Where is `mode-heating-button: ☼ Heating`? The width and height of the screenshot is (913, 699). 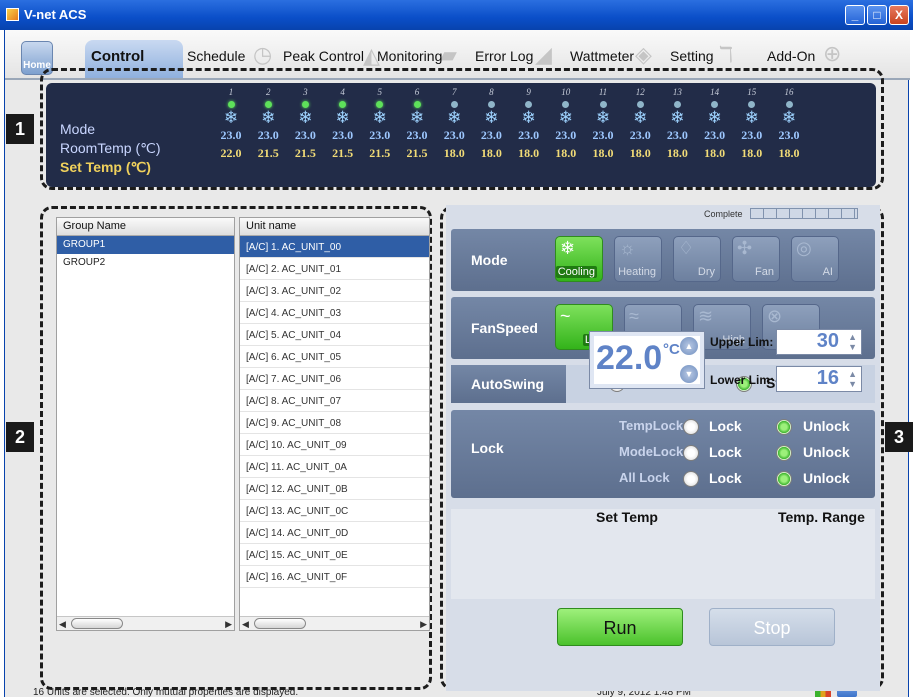
mode-heating-button: ☼ Heating is located at coordinates (638, 259).